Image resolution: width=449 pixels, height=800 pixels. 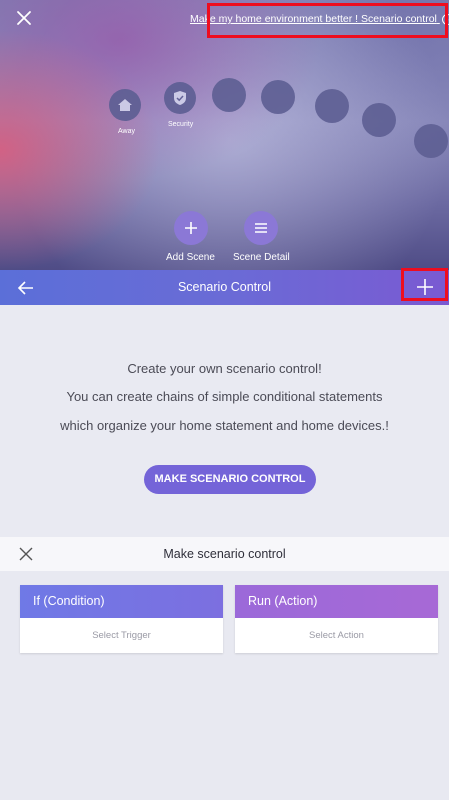 I want to click on add-scenario-icon, so click(x=425, y=287).